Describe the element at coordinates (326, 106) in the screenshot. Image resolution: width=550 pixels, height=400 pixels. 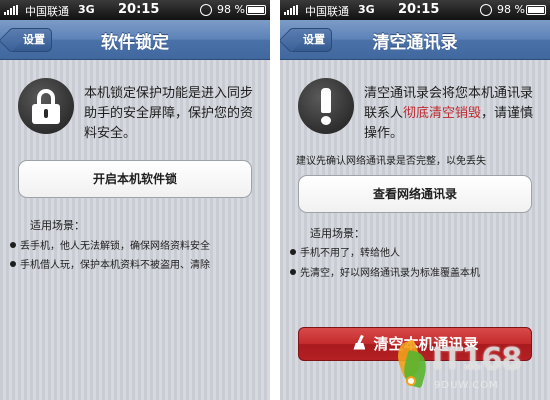
I see `exclamation-icon` at that location.